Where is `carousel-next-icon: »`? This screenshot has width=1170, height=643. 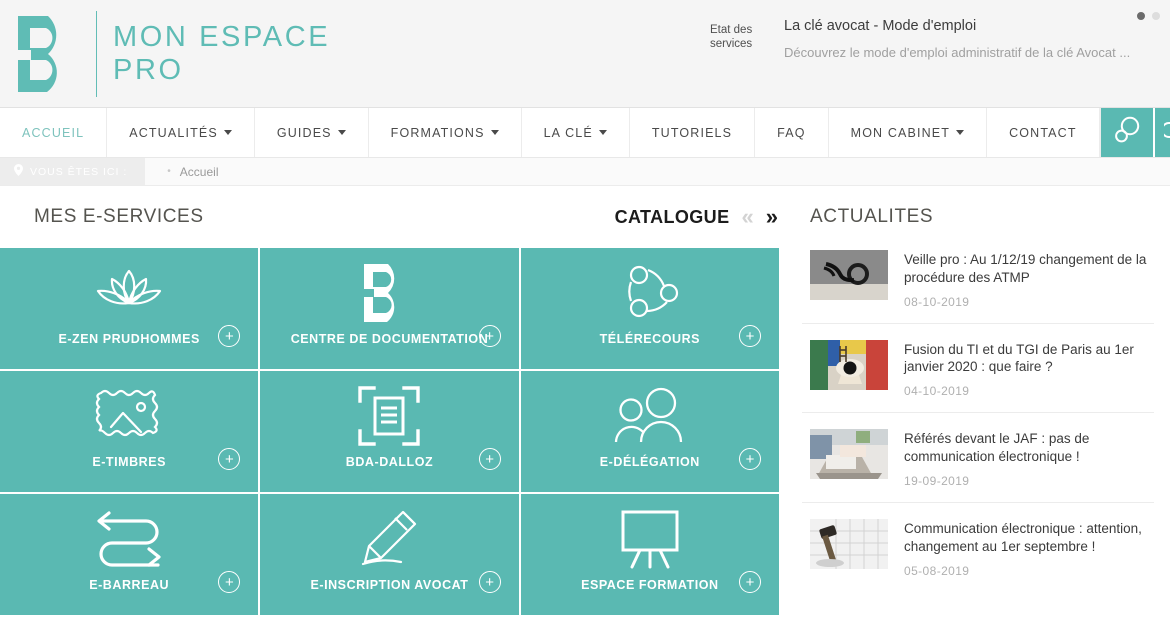 carousel-next-icon: » is located at coordinates (772, 217).